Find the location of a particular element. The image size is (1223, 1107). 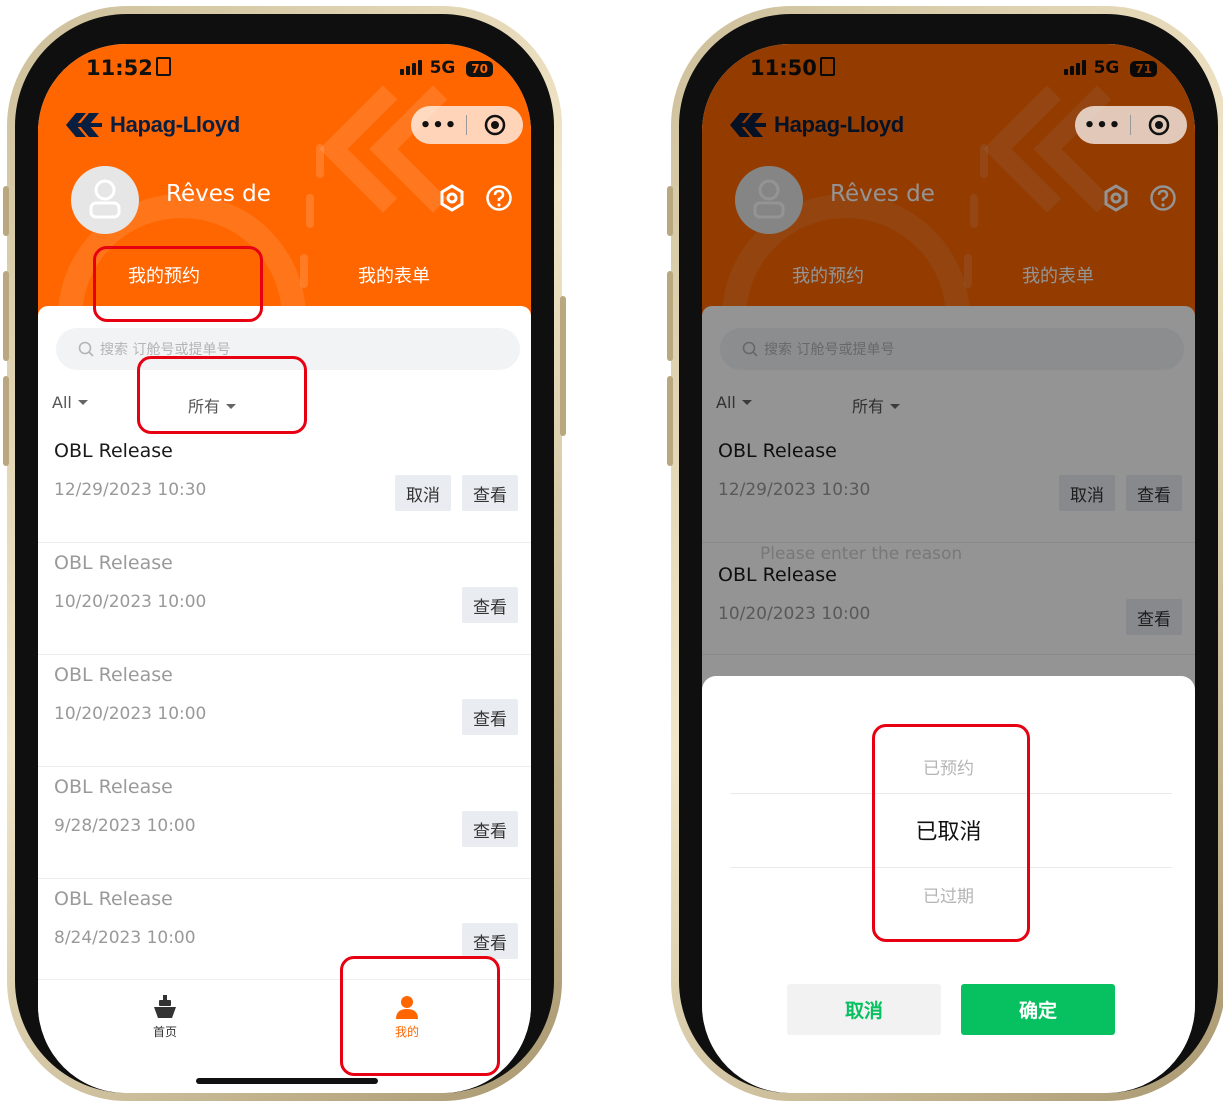

status-bar-right: 5G 70 is located at coordinates (446, 69).